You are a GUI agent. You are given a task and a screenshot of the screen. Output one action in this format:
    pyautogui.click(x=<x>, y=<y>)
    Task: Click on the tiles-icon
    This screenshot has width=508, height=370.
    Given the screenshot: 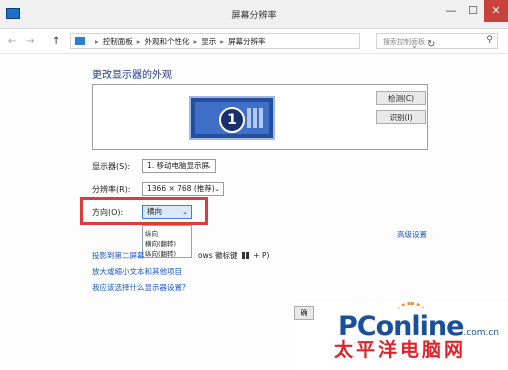 What is the action you would take?
    pyautogui.click(x=256, y=118)
    